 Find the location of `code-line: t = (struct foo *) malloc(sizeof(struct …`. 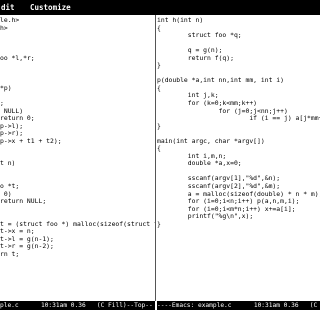

code-line: t = (struct foo *) malloc(sizeof(struct … is located at coordinates (77, 225).